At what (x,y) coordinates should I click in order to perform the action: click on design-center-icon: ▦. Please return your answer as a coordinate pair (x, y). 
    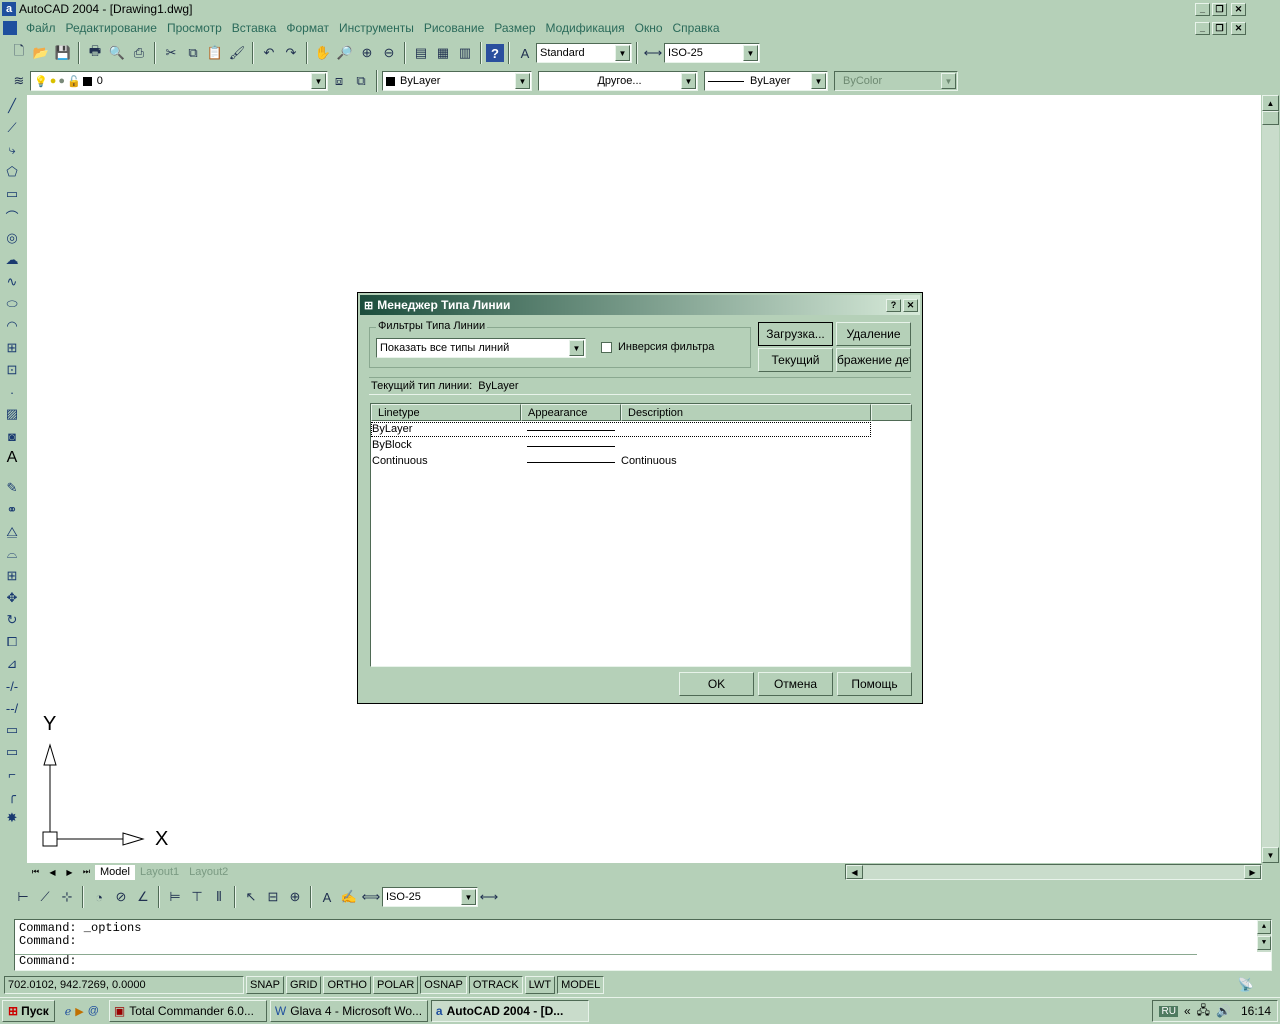
    Looking at the image, I should click on (443, 53).